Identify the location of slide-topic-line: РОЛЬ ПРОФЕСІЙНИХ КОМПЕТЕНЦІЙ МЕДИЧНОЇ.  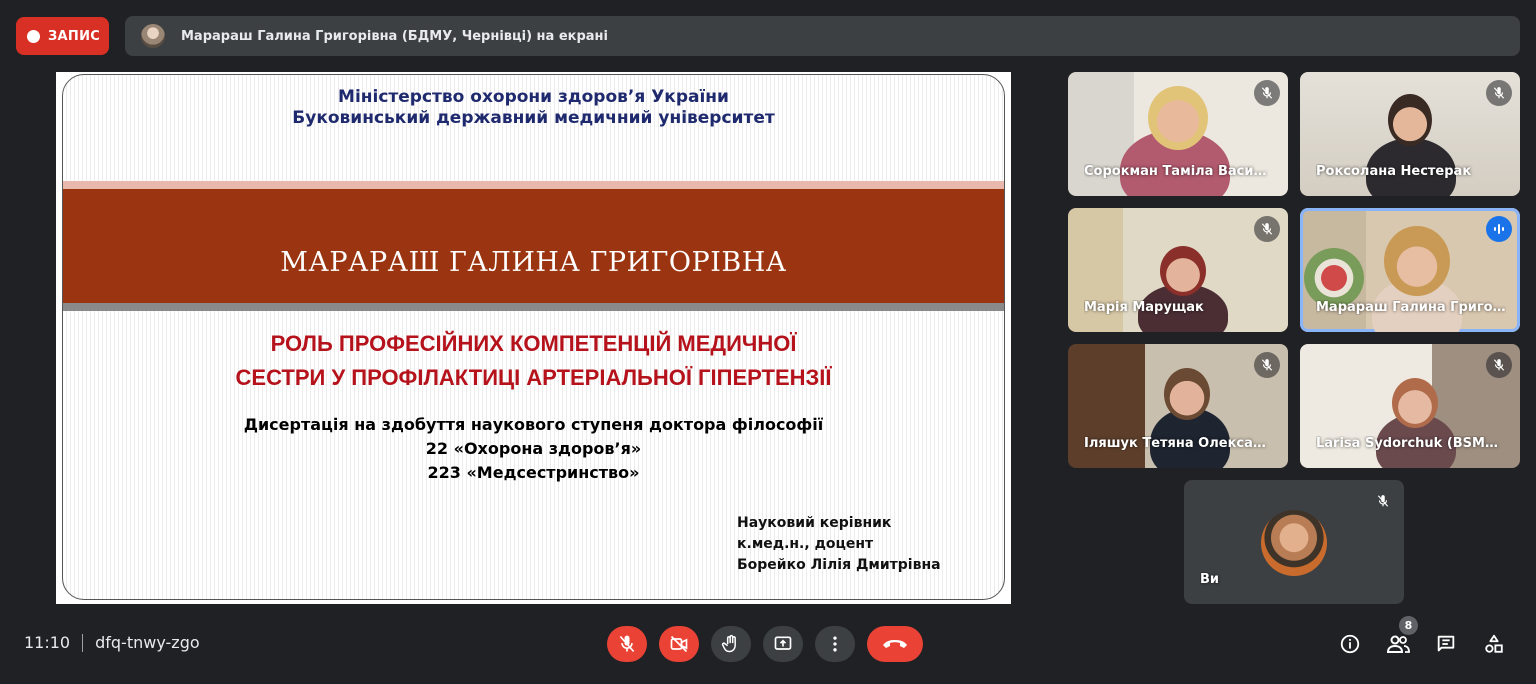
(533, 343).